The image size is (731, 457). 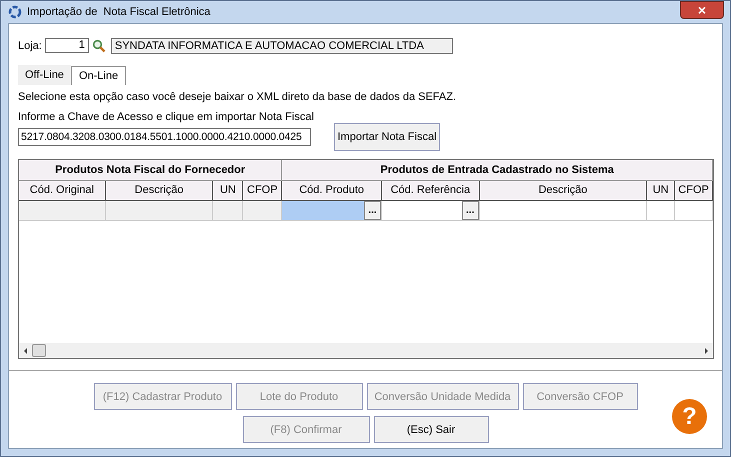 What do you see at coordinates (431, 429) in the screenshot?
I see `action-button: (Esc) Sair` at bounding box center [431, 429].